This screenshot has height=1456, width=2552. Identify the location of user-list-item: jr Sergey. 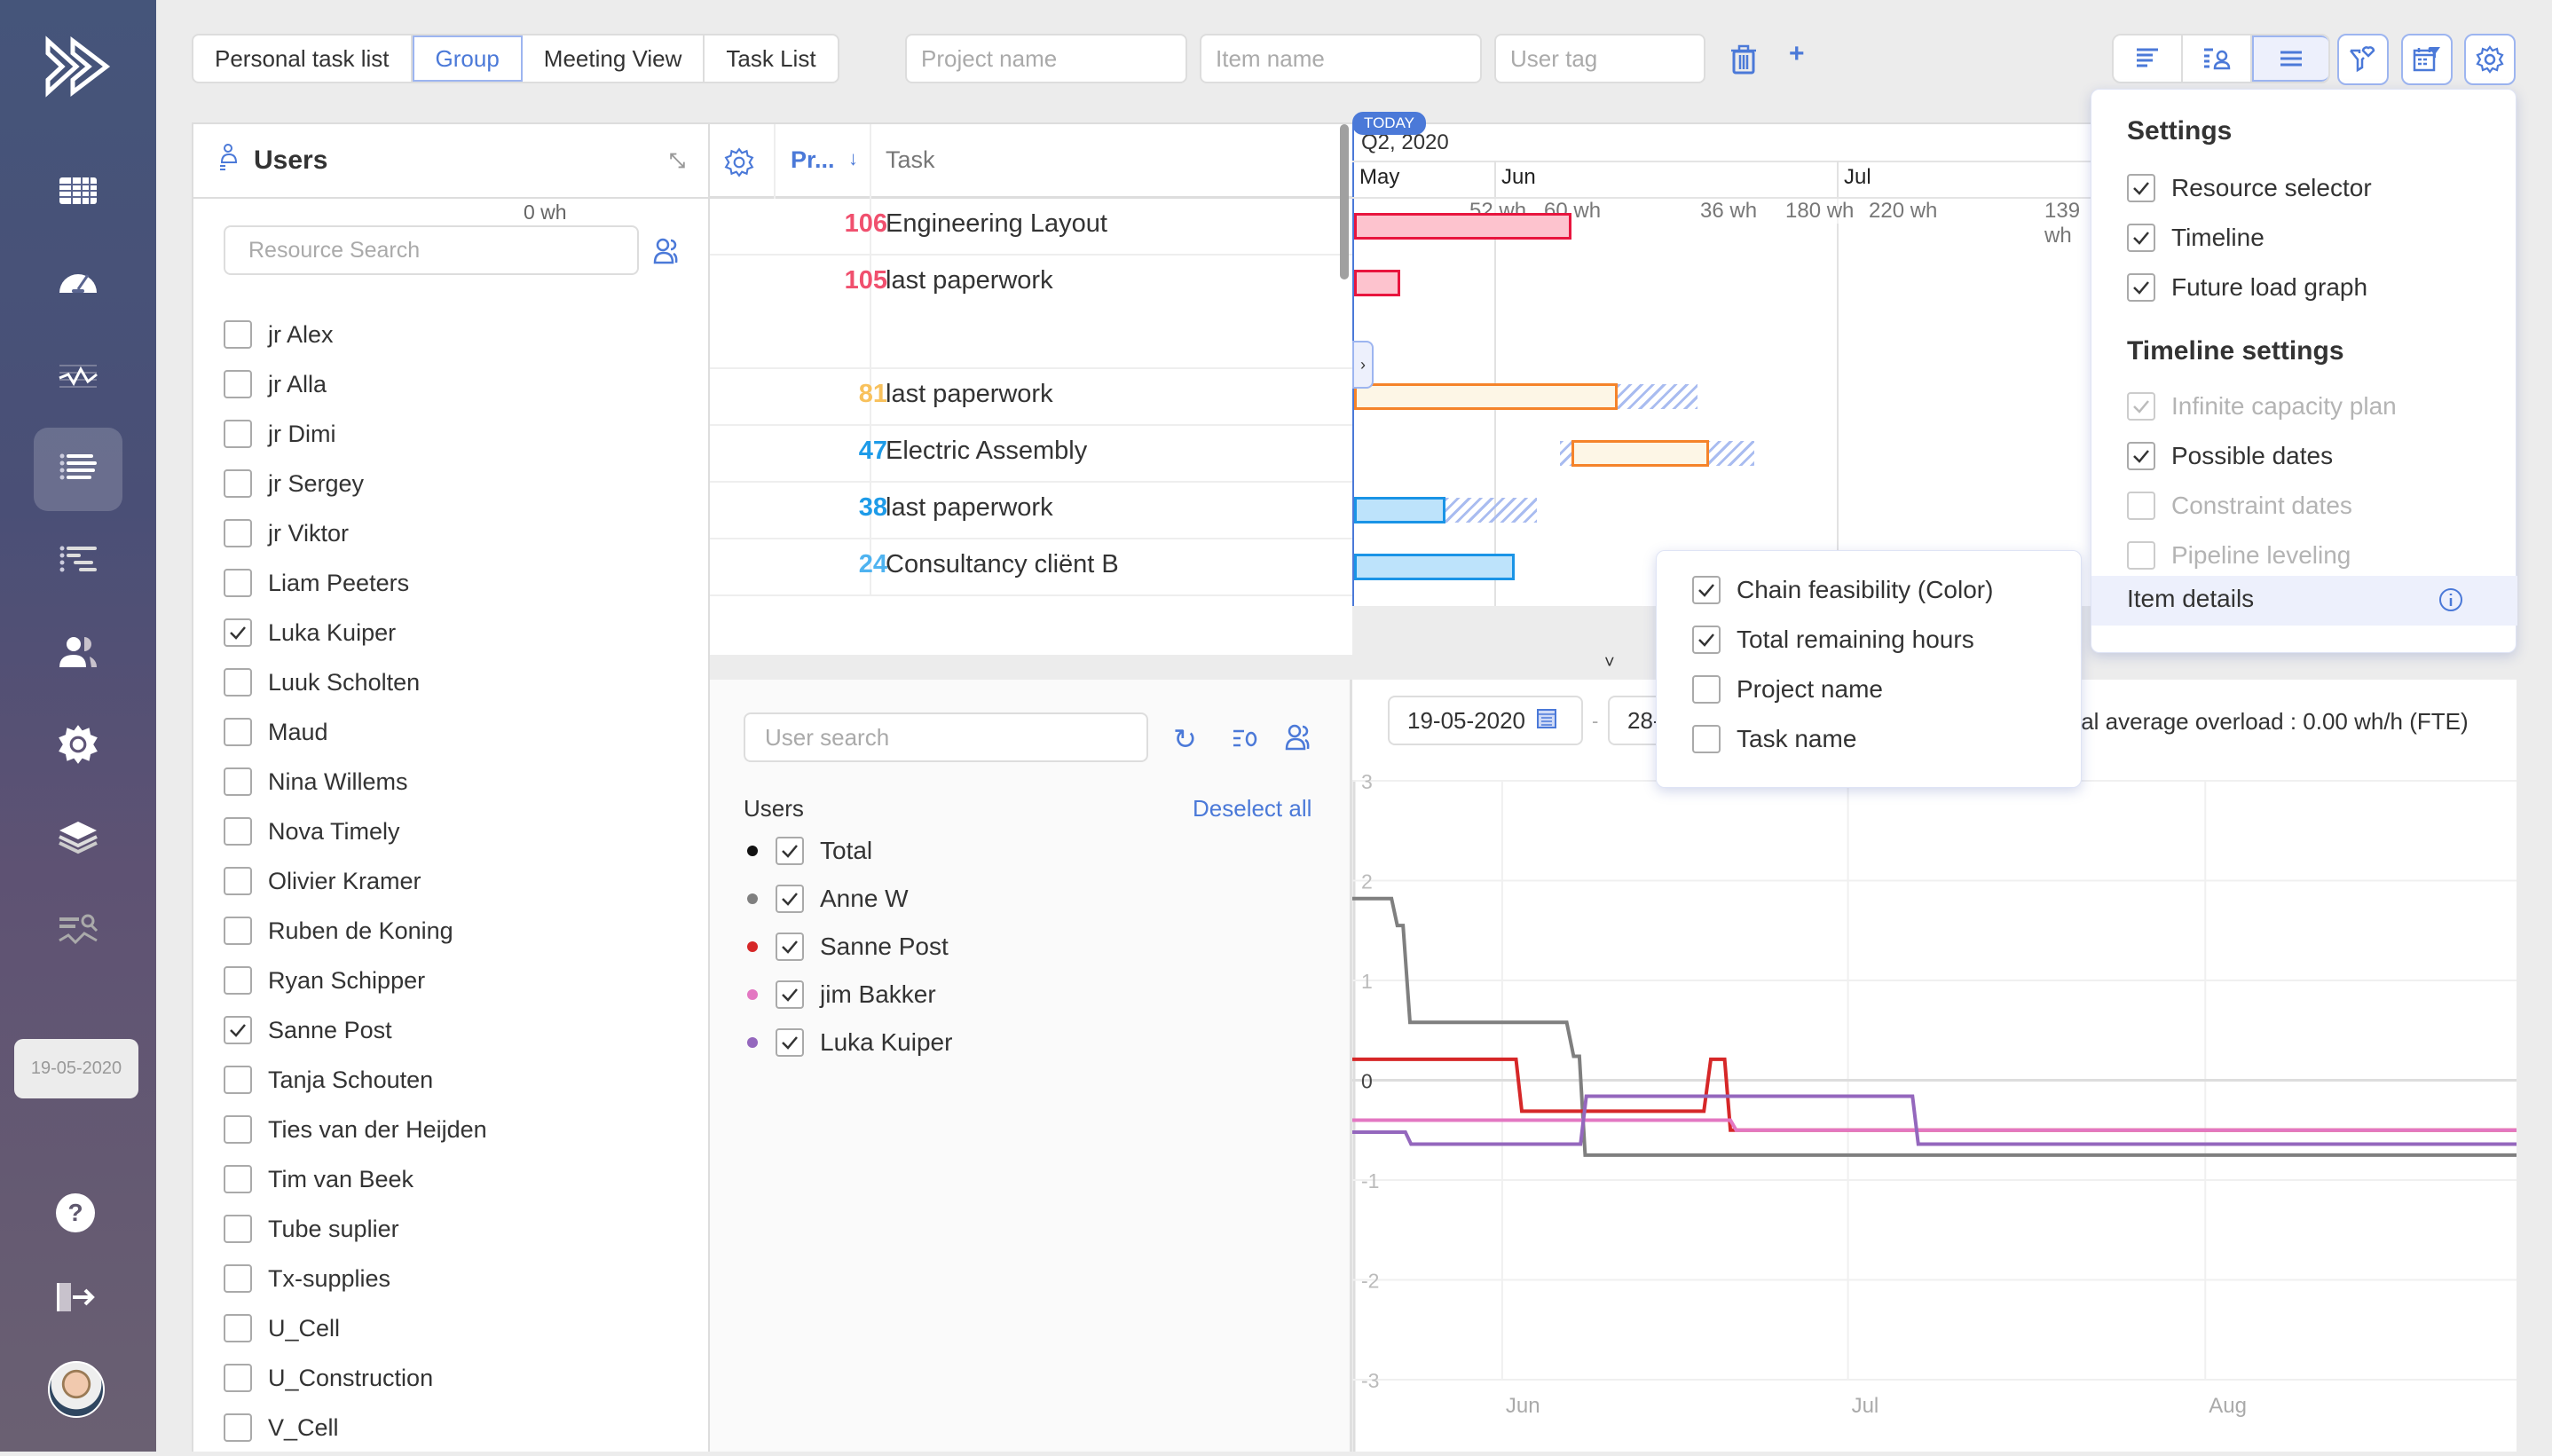
(355, 483).